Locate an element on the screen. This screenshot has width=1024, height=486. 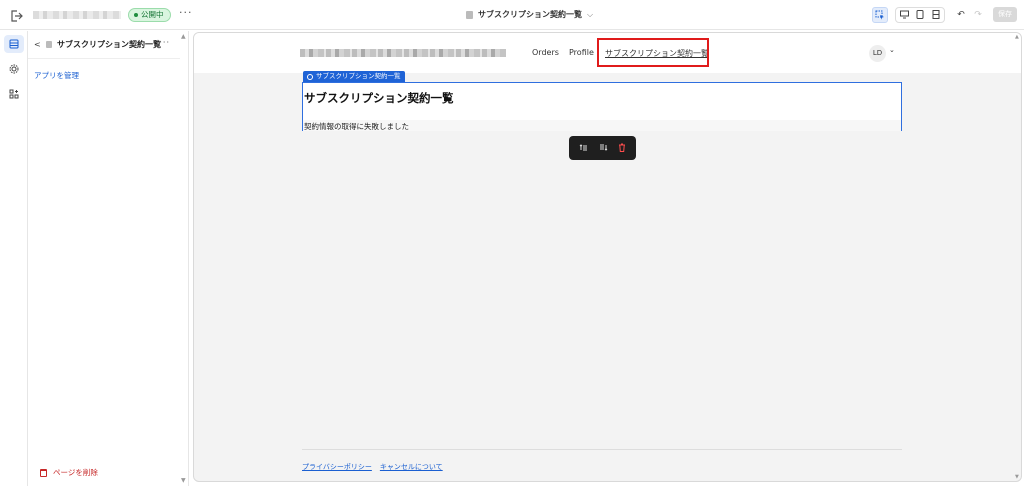
delete-page-button: ページを削除 is located at coordinates (69, 472).